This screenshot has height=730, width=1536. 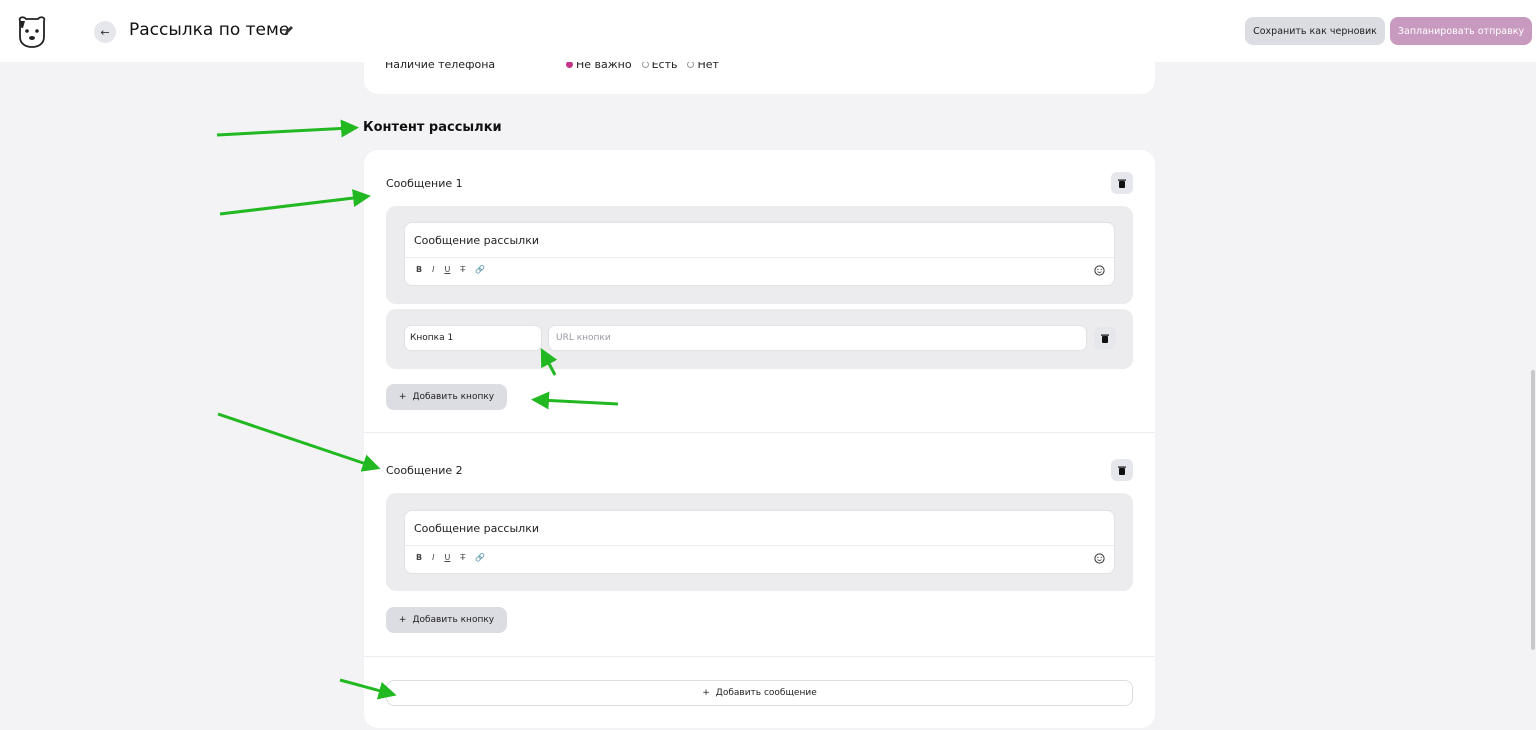 I want to click on radio-selected-icon, so click(x=569, y=64).